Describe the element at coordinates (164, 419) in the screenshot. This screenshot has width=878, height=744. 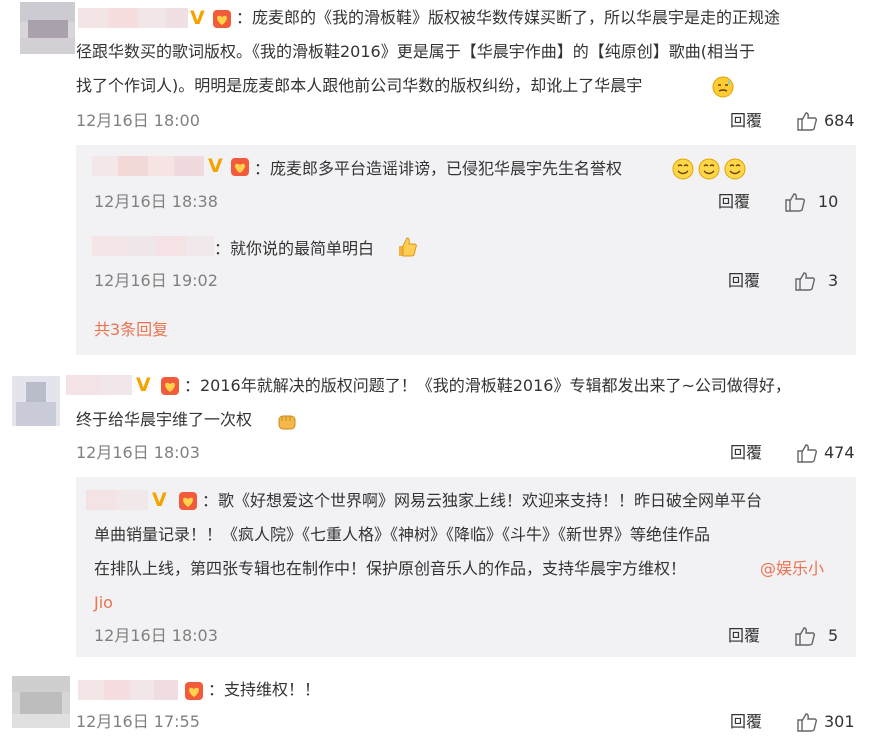
I see `comment-text: 终于给华晨宇维了一次权` at that location.